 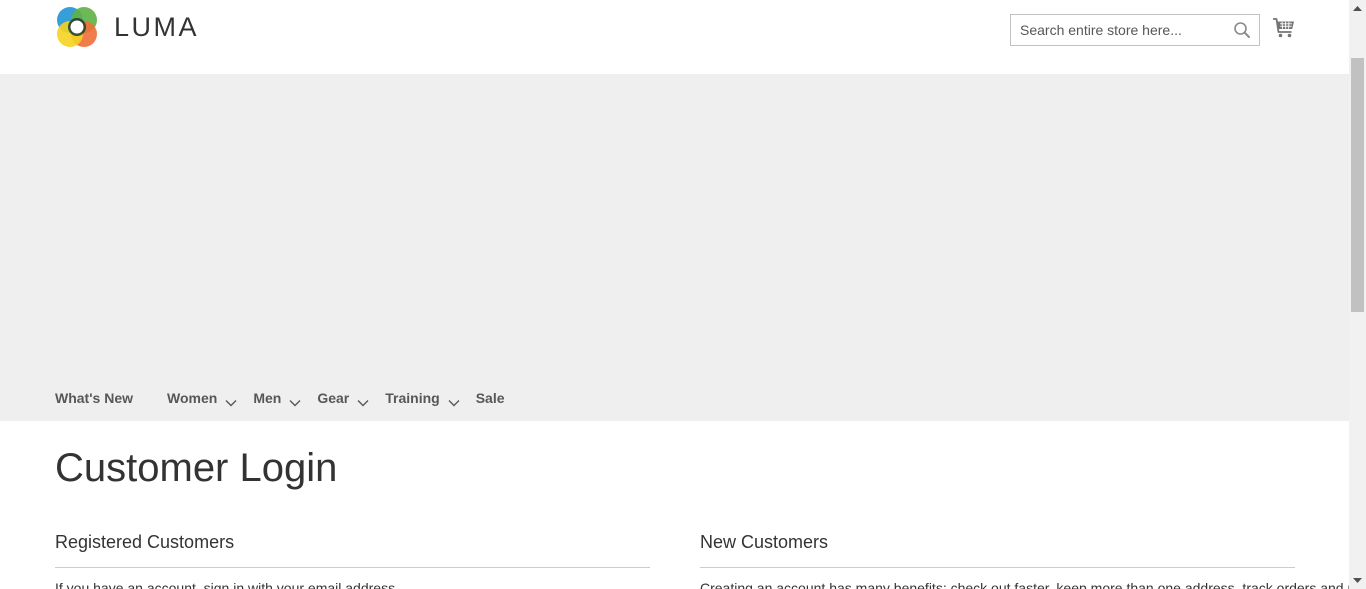 I want to click on nav-item-gear: Gear, so click(x=343, y=398).